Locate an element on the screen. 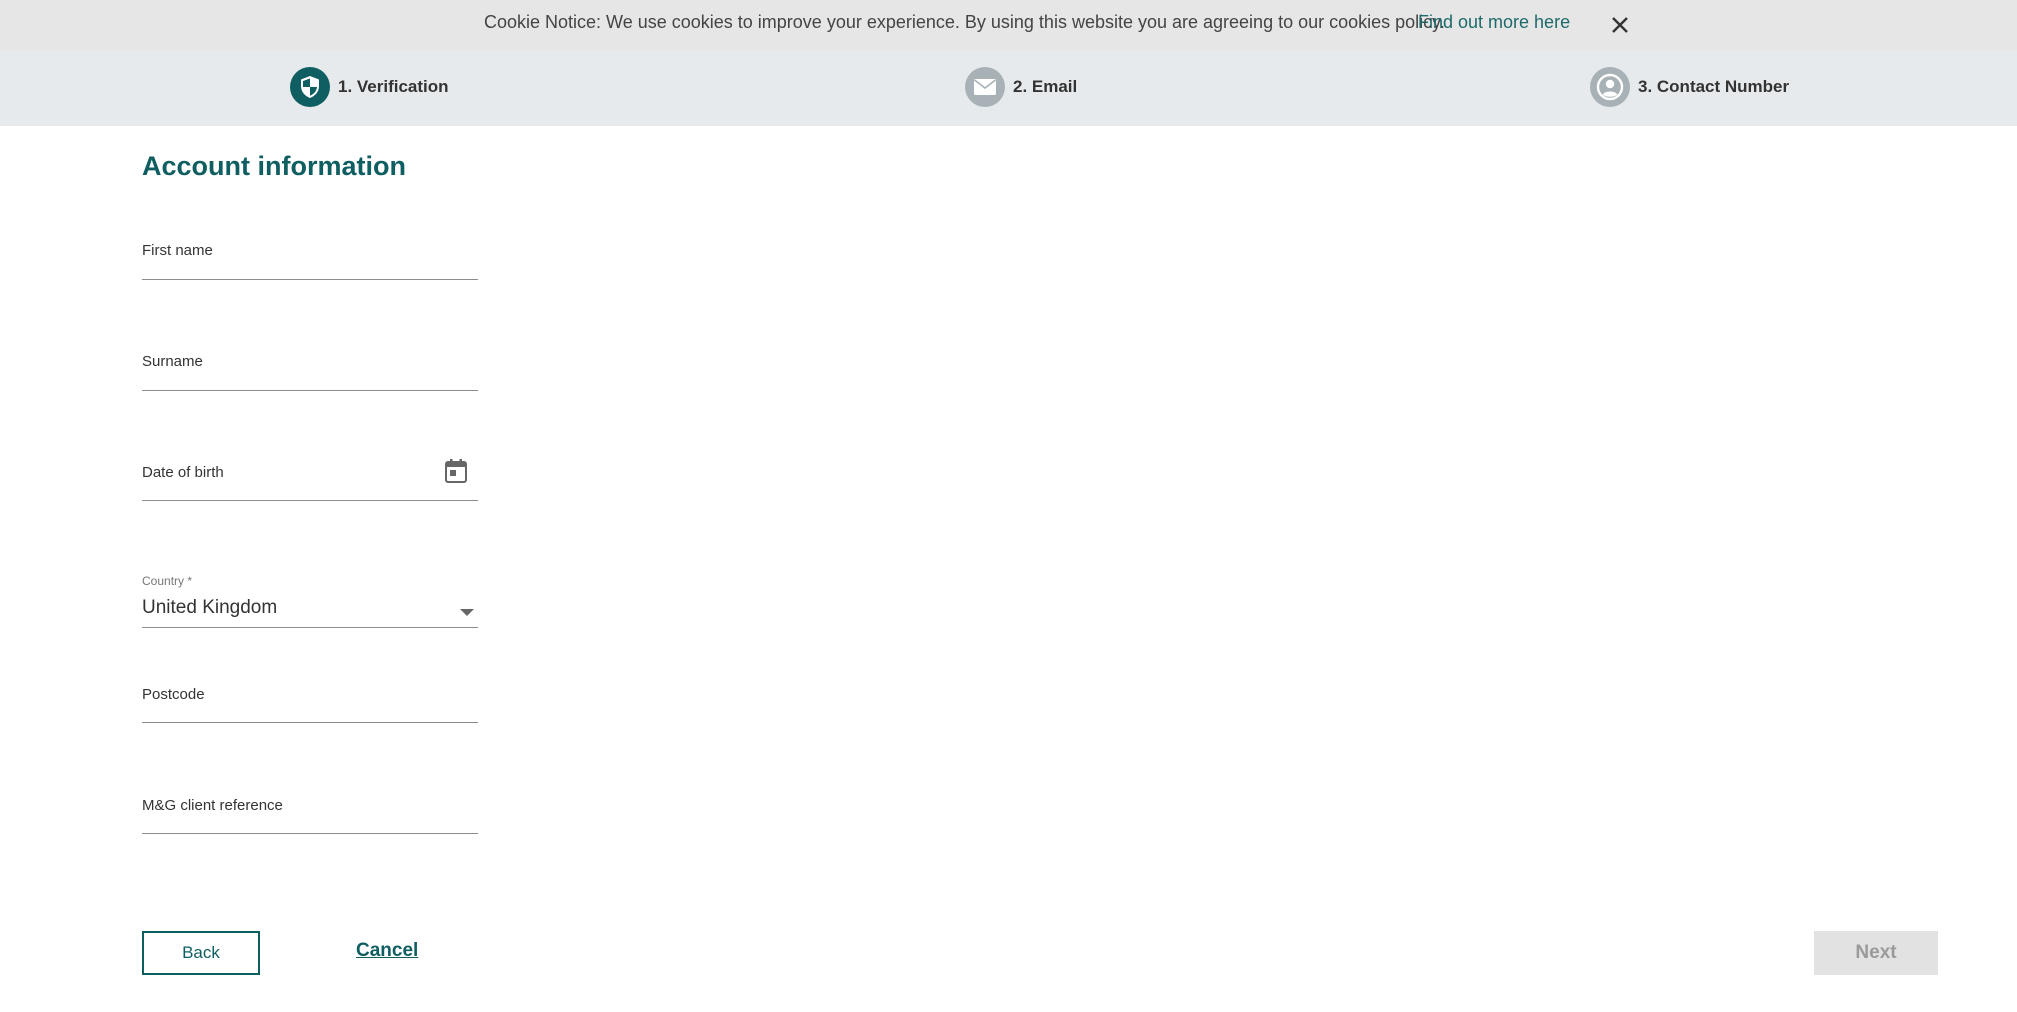  client-reference-field: M&G client reference is located at coordinates (310, 809).